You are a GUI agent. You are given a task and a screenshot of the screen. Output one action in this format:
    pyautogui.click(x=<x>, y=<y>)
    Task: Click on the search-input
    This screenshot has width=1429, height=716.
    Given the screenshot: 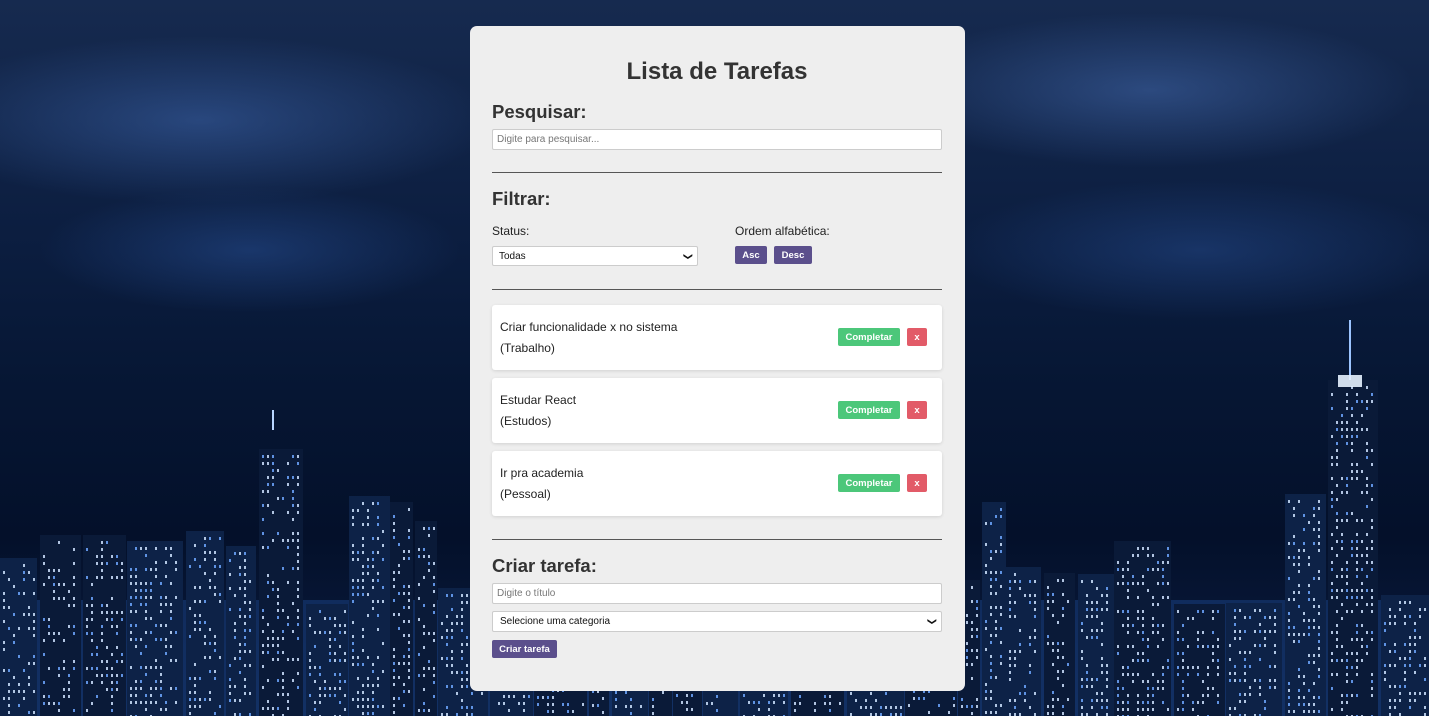 What is the action you would take?
    pyautogui.click(x=717, y=139)
    